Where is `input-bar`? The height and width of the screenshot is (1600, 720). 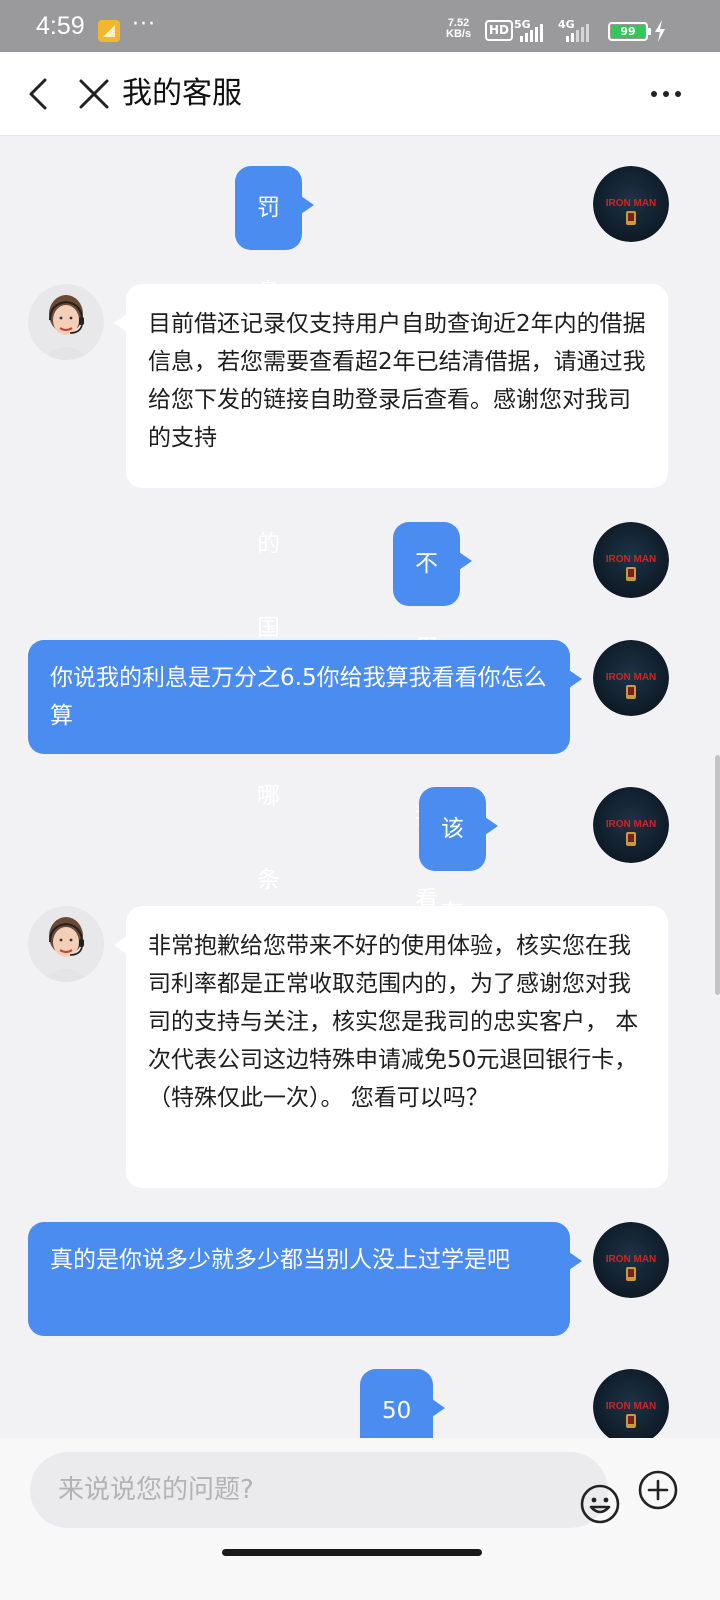
input-bar is located at coordinates (360, 1519).